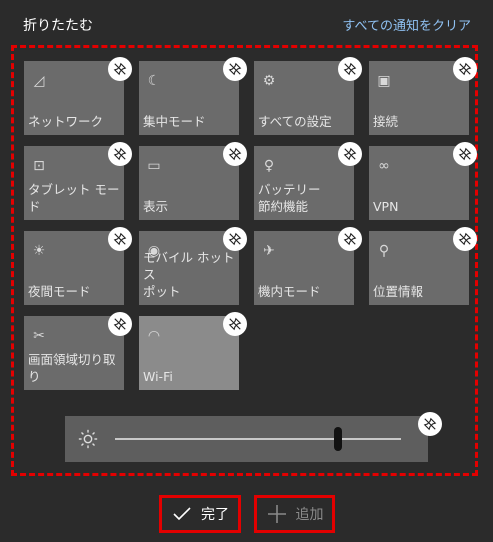 The image size is (493, 542). I want to click on quick-action-tile: ⊡ タブレット モード, so click(78, 181).